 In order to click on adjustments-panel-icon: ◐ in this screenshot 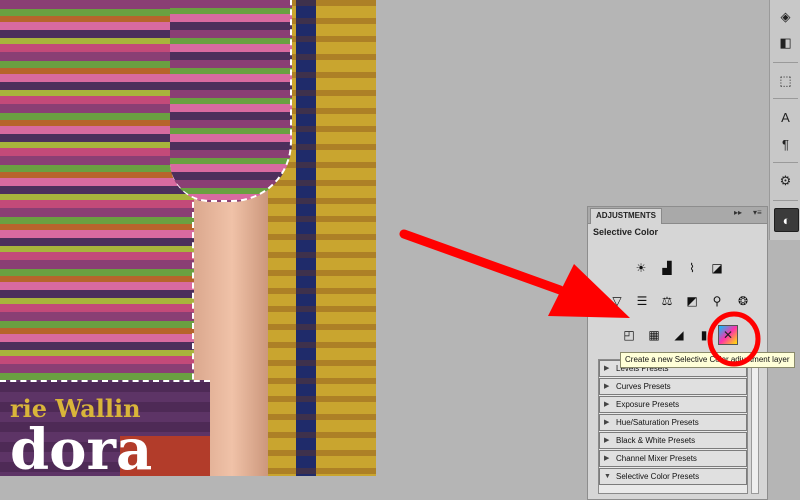, I will do `click(786, 220)`.